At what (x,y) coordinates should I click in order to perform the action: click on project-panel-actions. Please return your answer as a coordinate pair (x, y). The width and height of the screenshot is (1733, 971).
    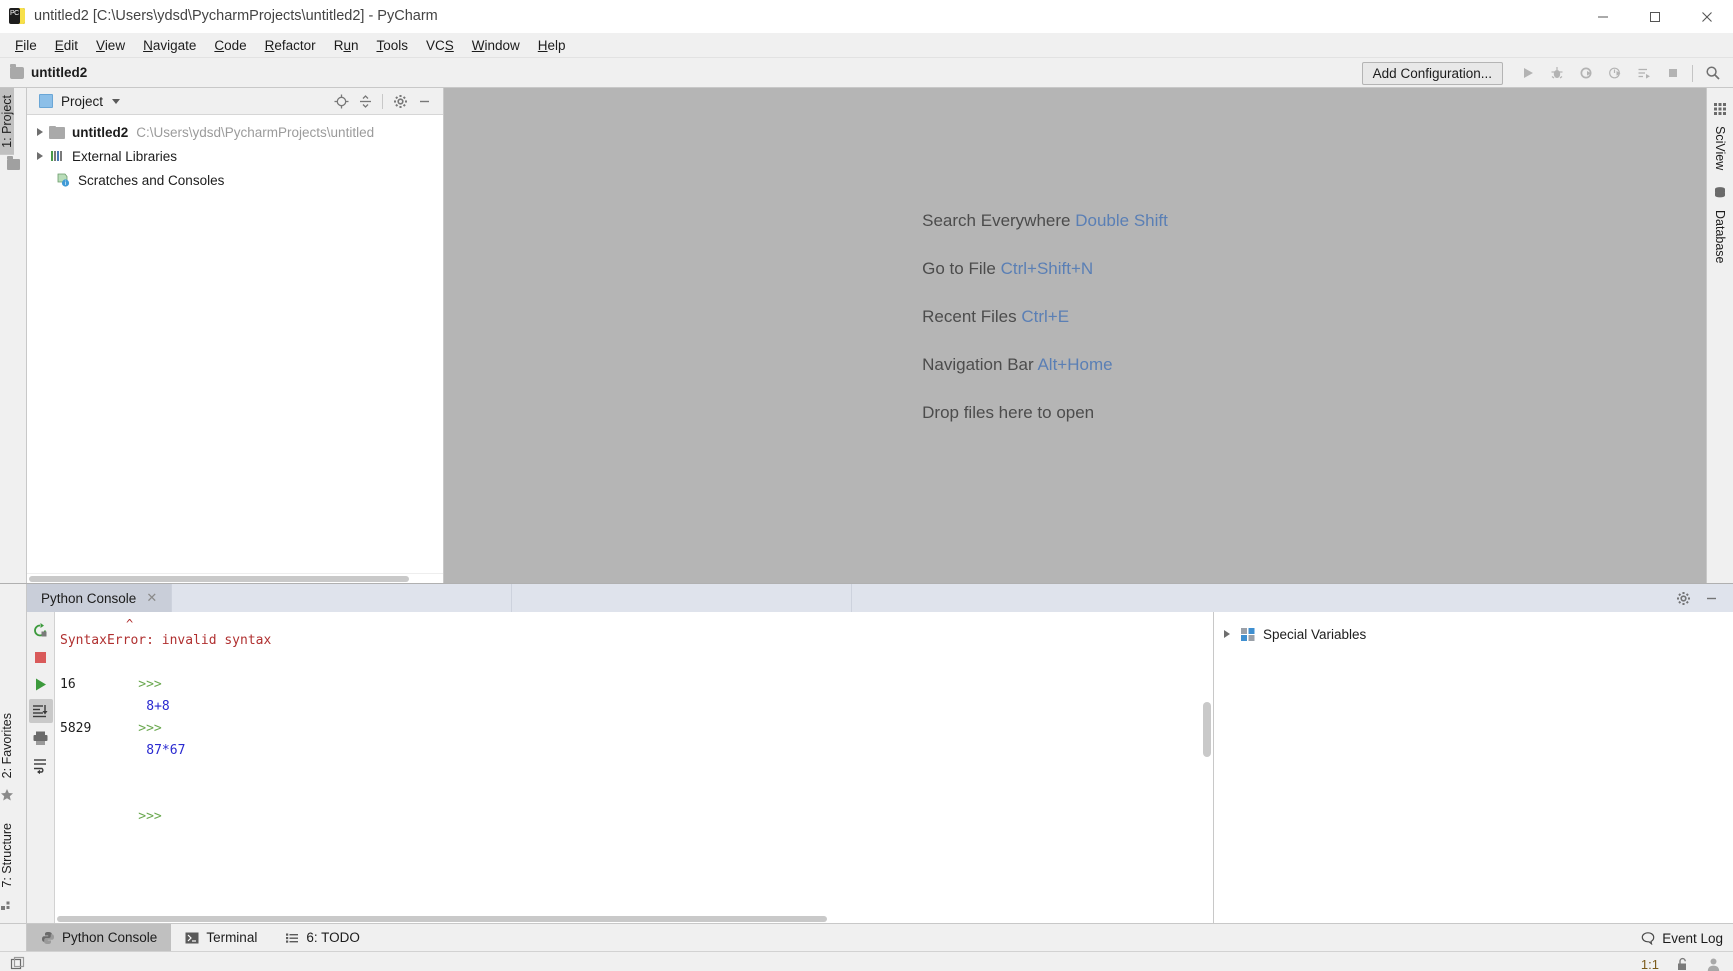
    Looking at the image, I should click on (382, 101).